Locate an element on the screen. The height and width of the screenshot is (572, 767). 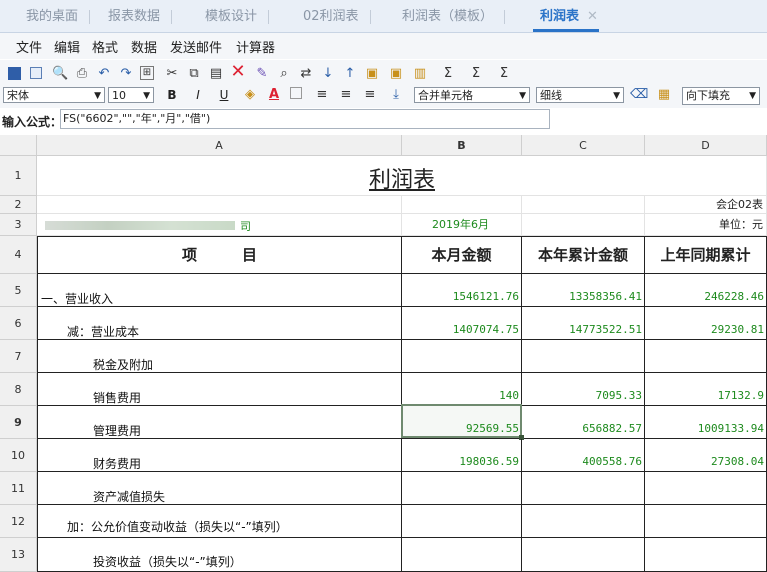
merge-cells-select: 合并单元格 ▼ is located at coordinates (472, 95).